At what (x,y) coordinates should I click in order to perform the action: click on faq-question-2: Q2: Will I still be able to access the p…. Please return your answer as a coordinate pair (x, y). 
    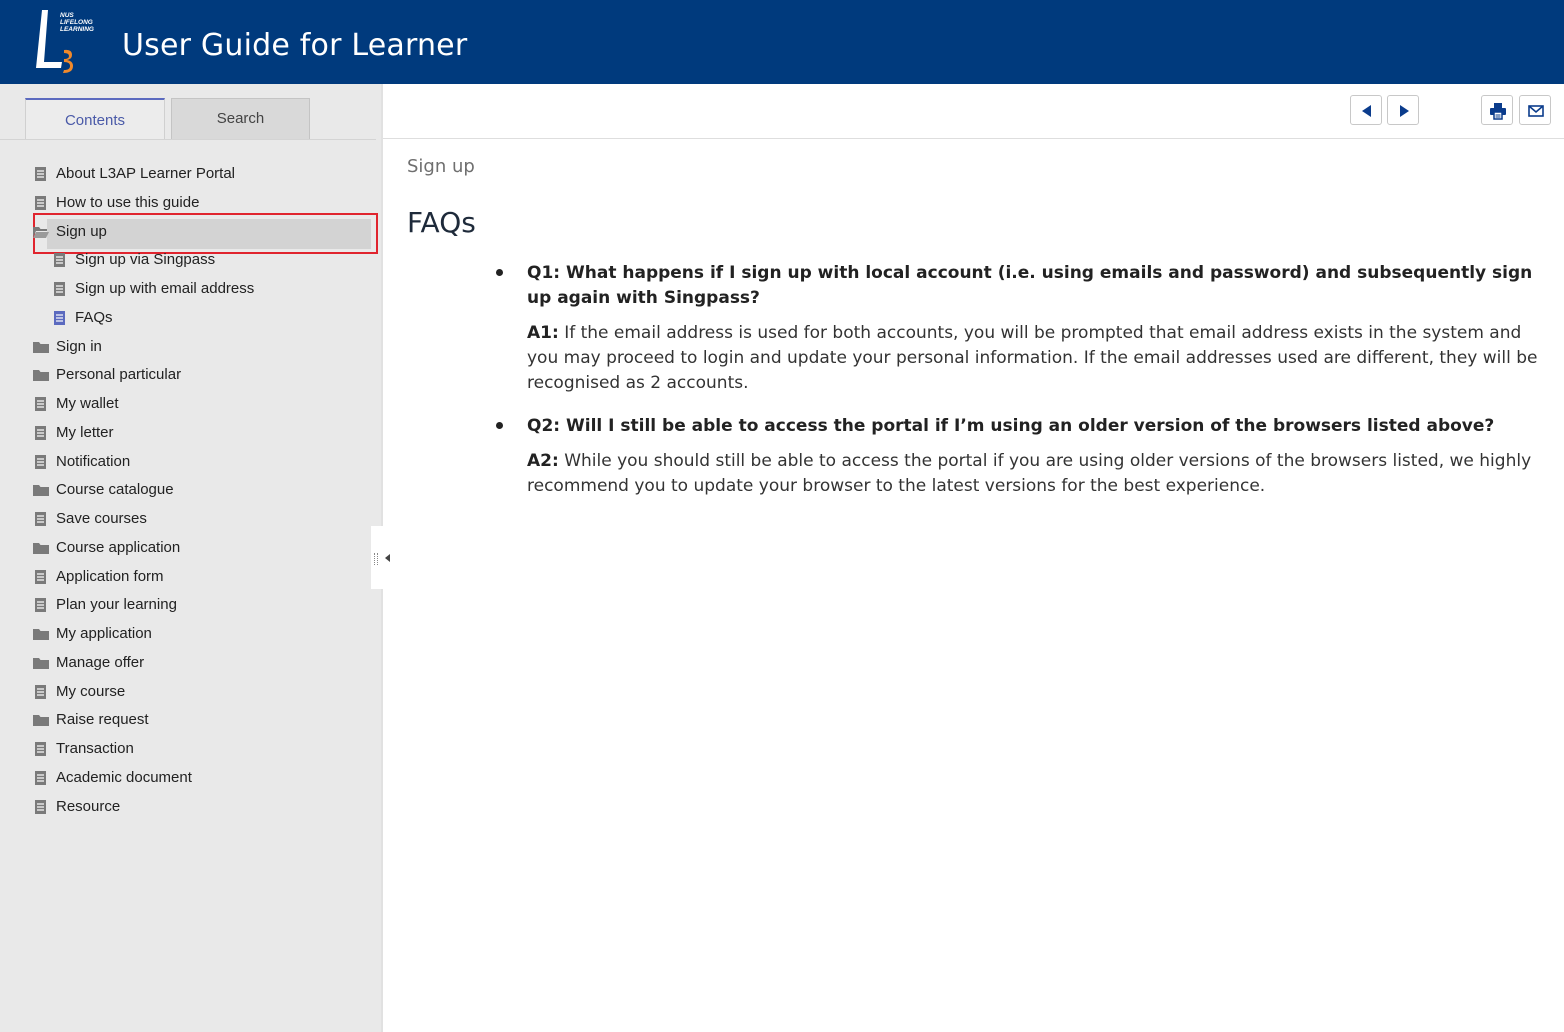
    Looking at the image, I should click on (1011, 426).